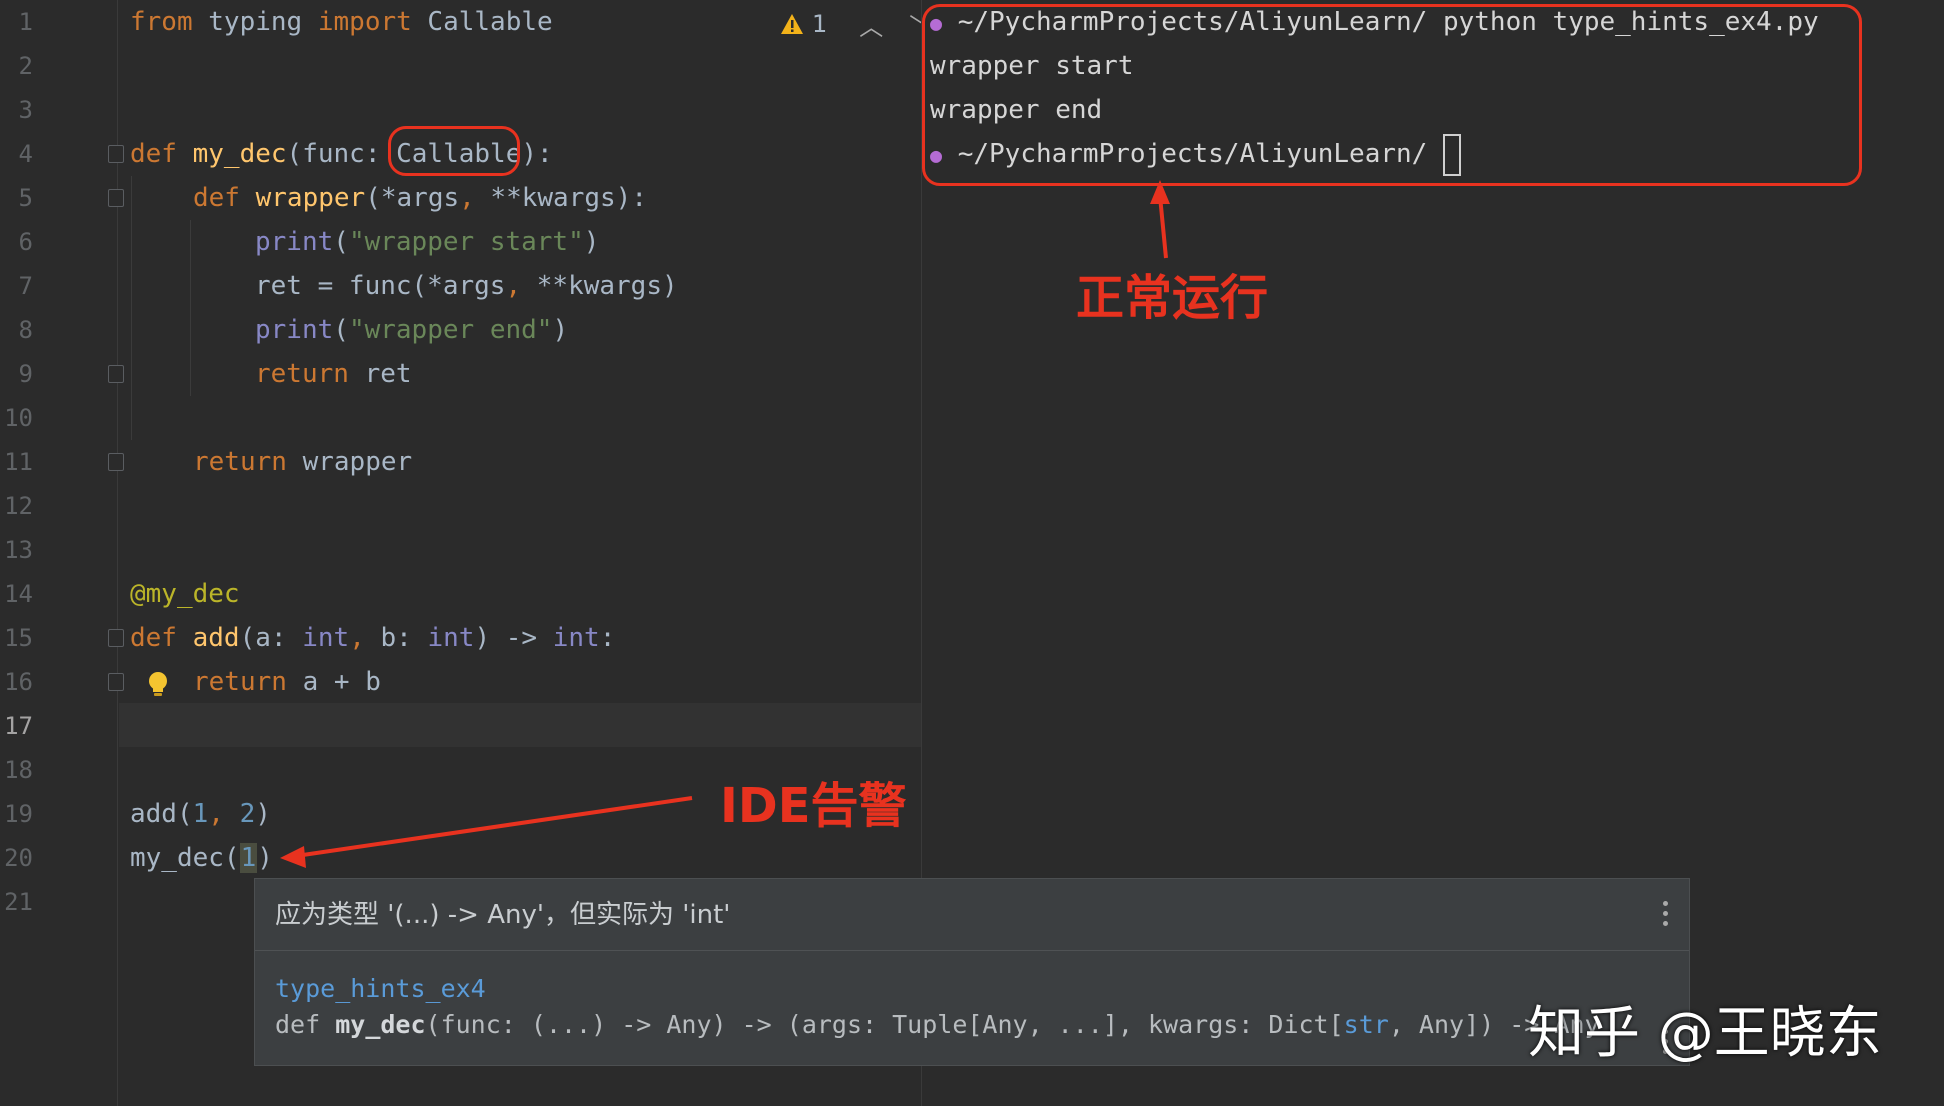 The height and width of the screenshot is (1106, 1944). I want to click on more-options-icon, so click(1666, 916).